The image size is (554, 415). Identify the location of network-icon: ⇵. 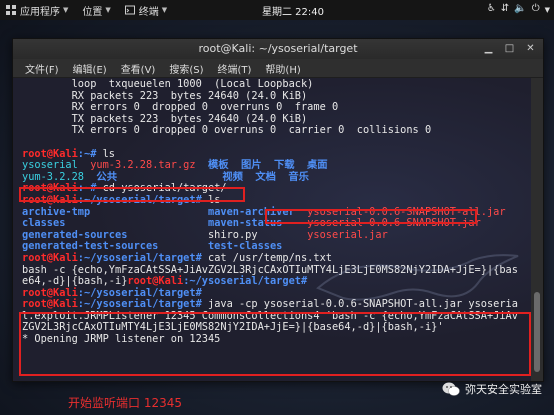
(505, 10).